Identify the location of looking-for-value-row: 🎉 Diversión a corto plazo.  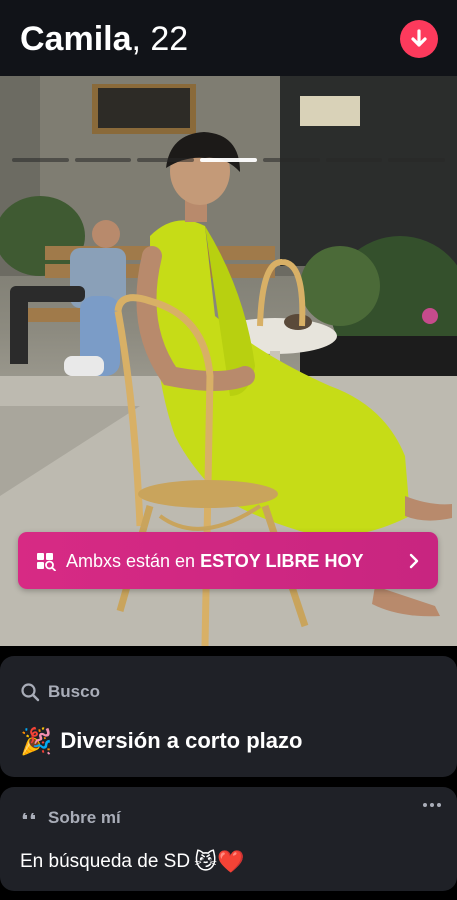
(161, 741).